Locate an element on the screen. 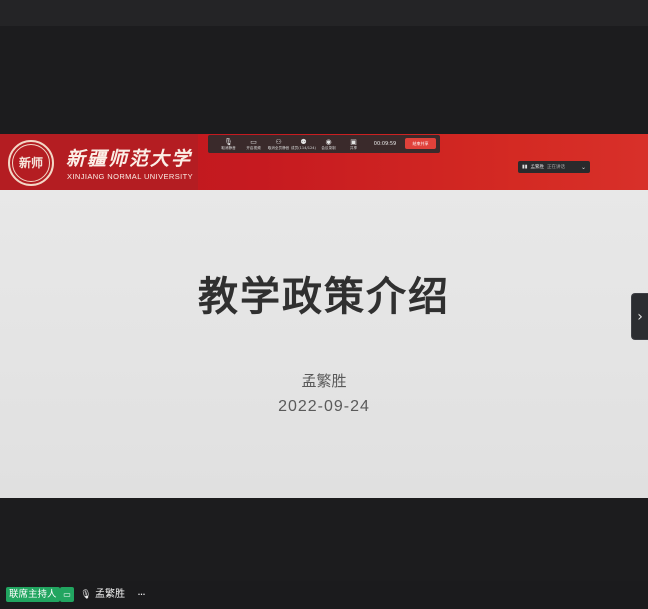 This screenshot has width=648, height=609. record-button: ◉ 会议录制 is located at coordinates (328, 144).